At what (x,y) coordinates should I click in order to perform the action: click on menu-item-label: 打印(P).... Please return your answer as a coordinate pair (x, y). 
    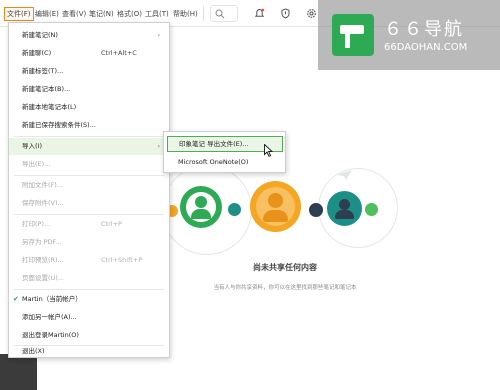
    Looking at the image, I should click on (36, 224).